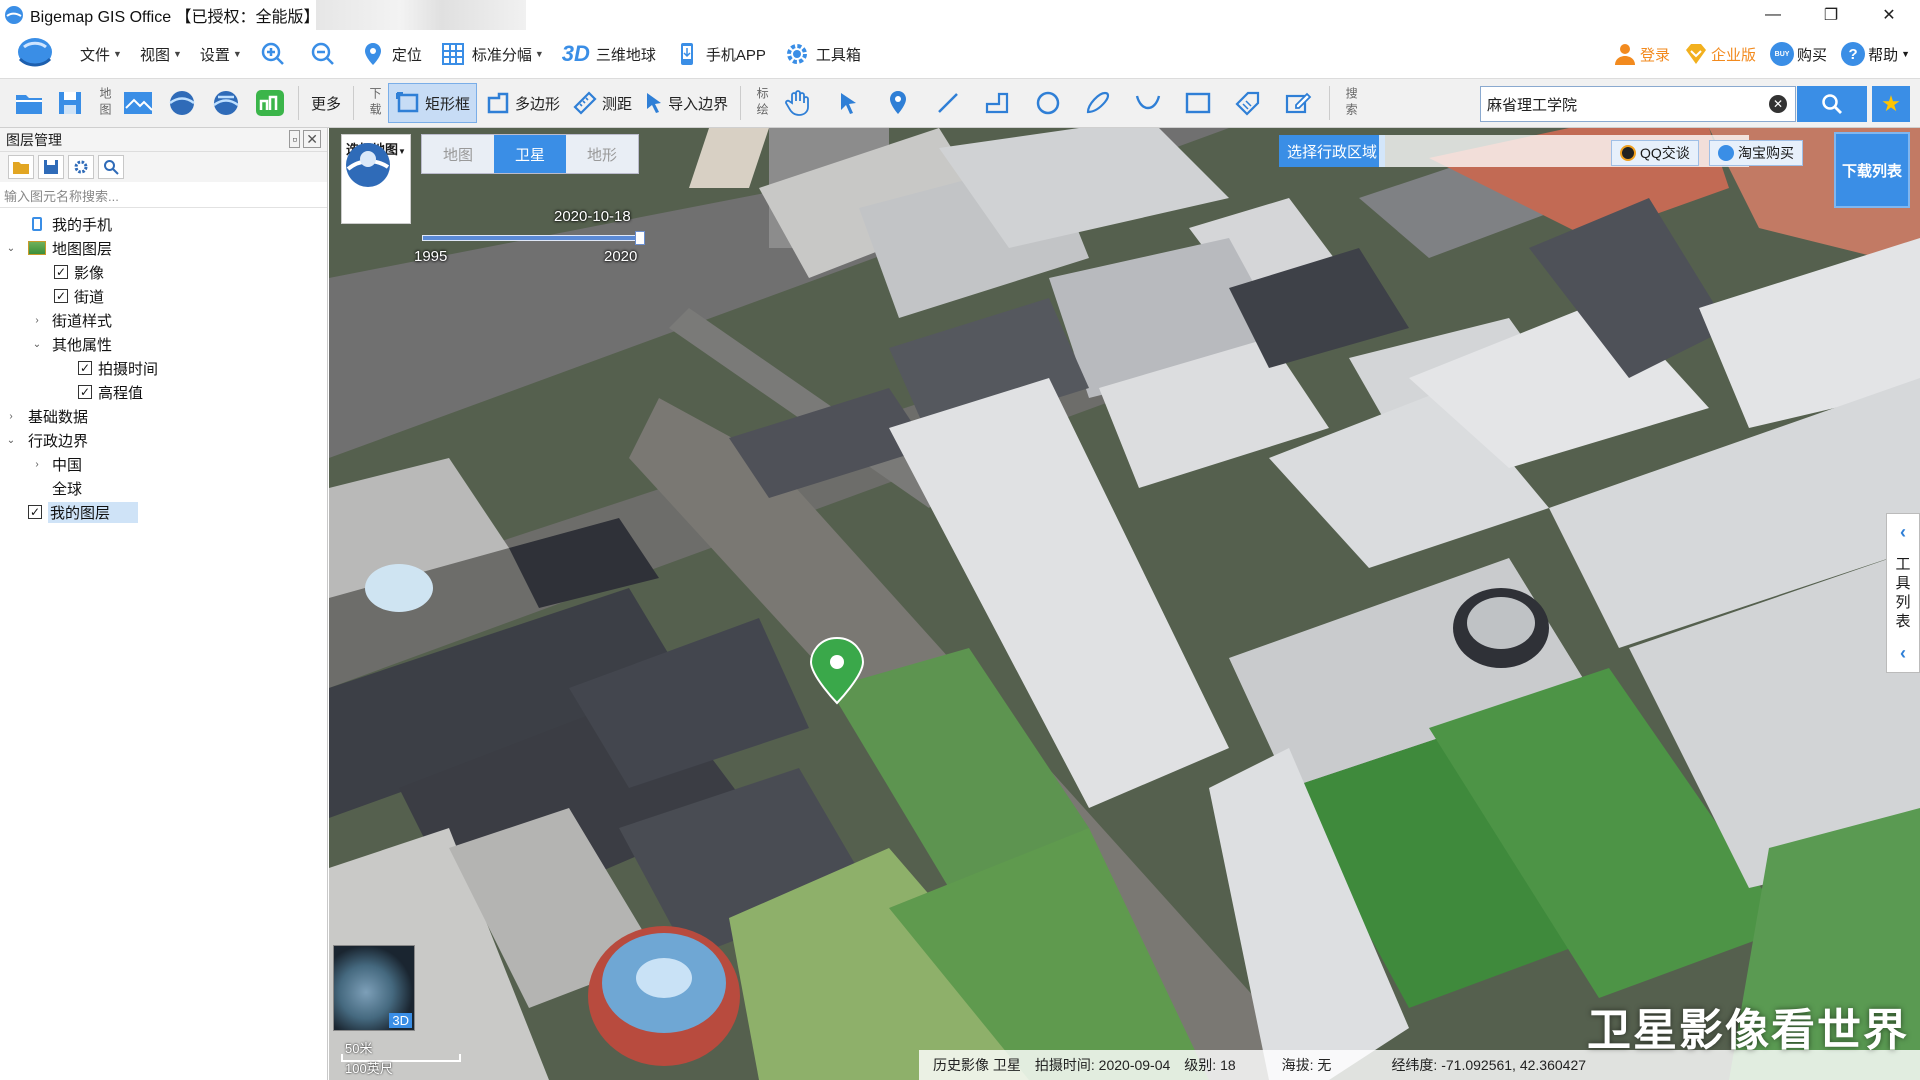  What do you see at coordinates (1889, 15) in the screenshot?
I see `close-button: ✕` at bounding box center [1889, 15].